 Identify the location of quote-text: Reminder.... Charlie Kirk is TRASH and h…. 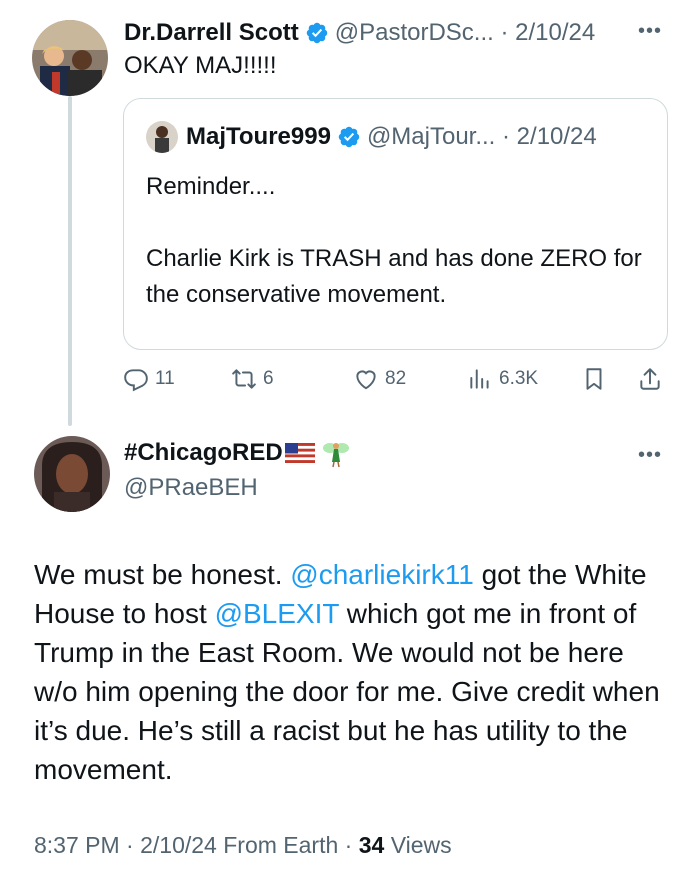
(396, 241).